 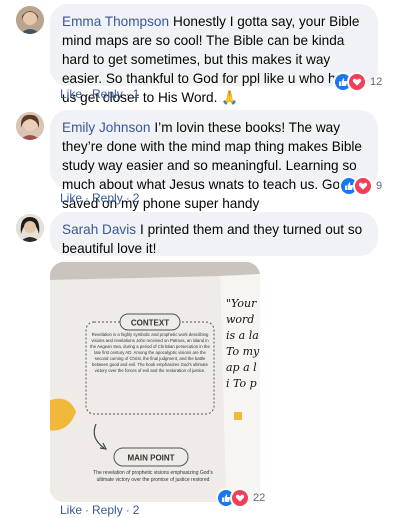 I want to click on avatar-sarah, so click(x=30, y=228).